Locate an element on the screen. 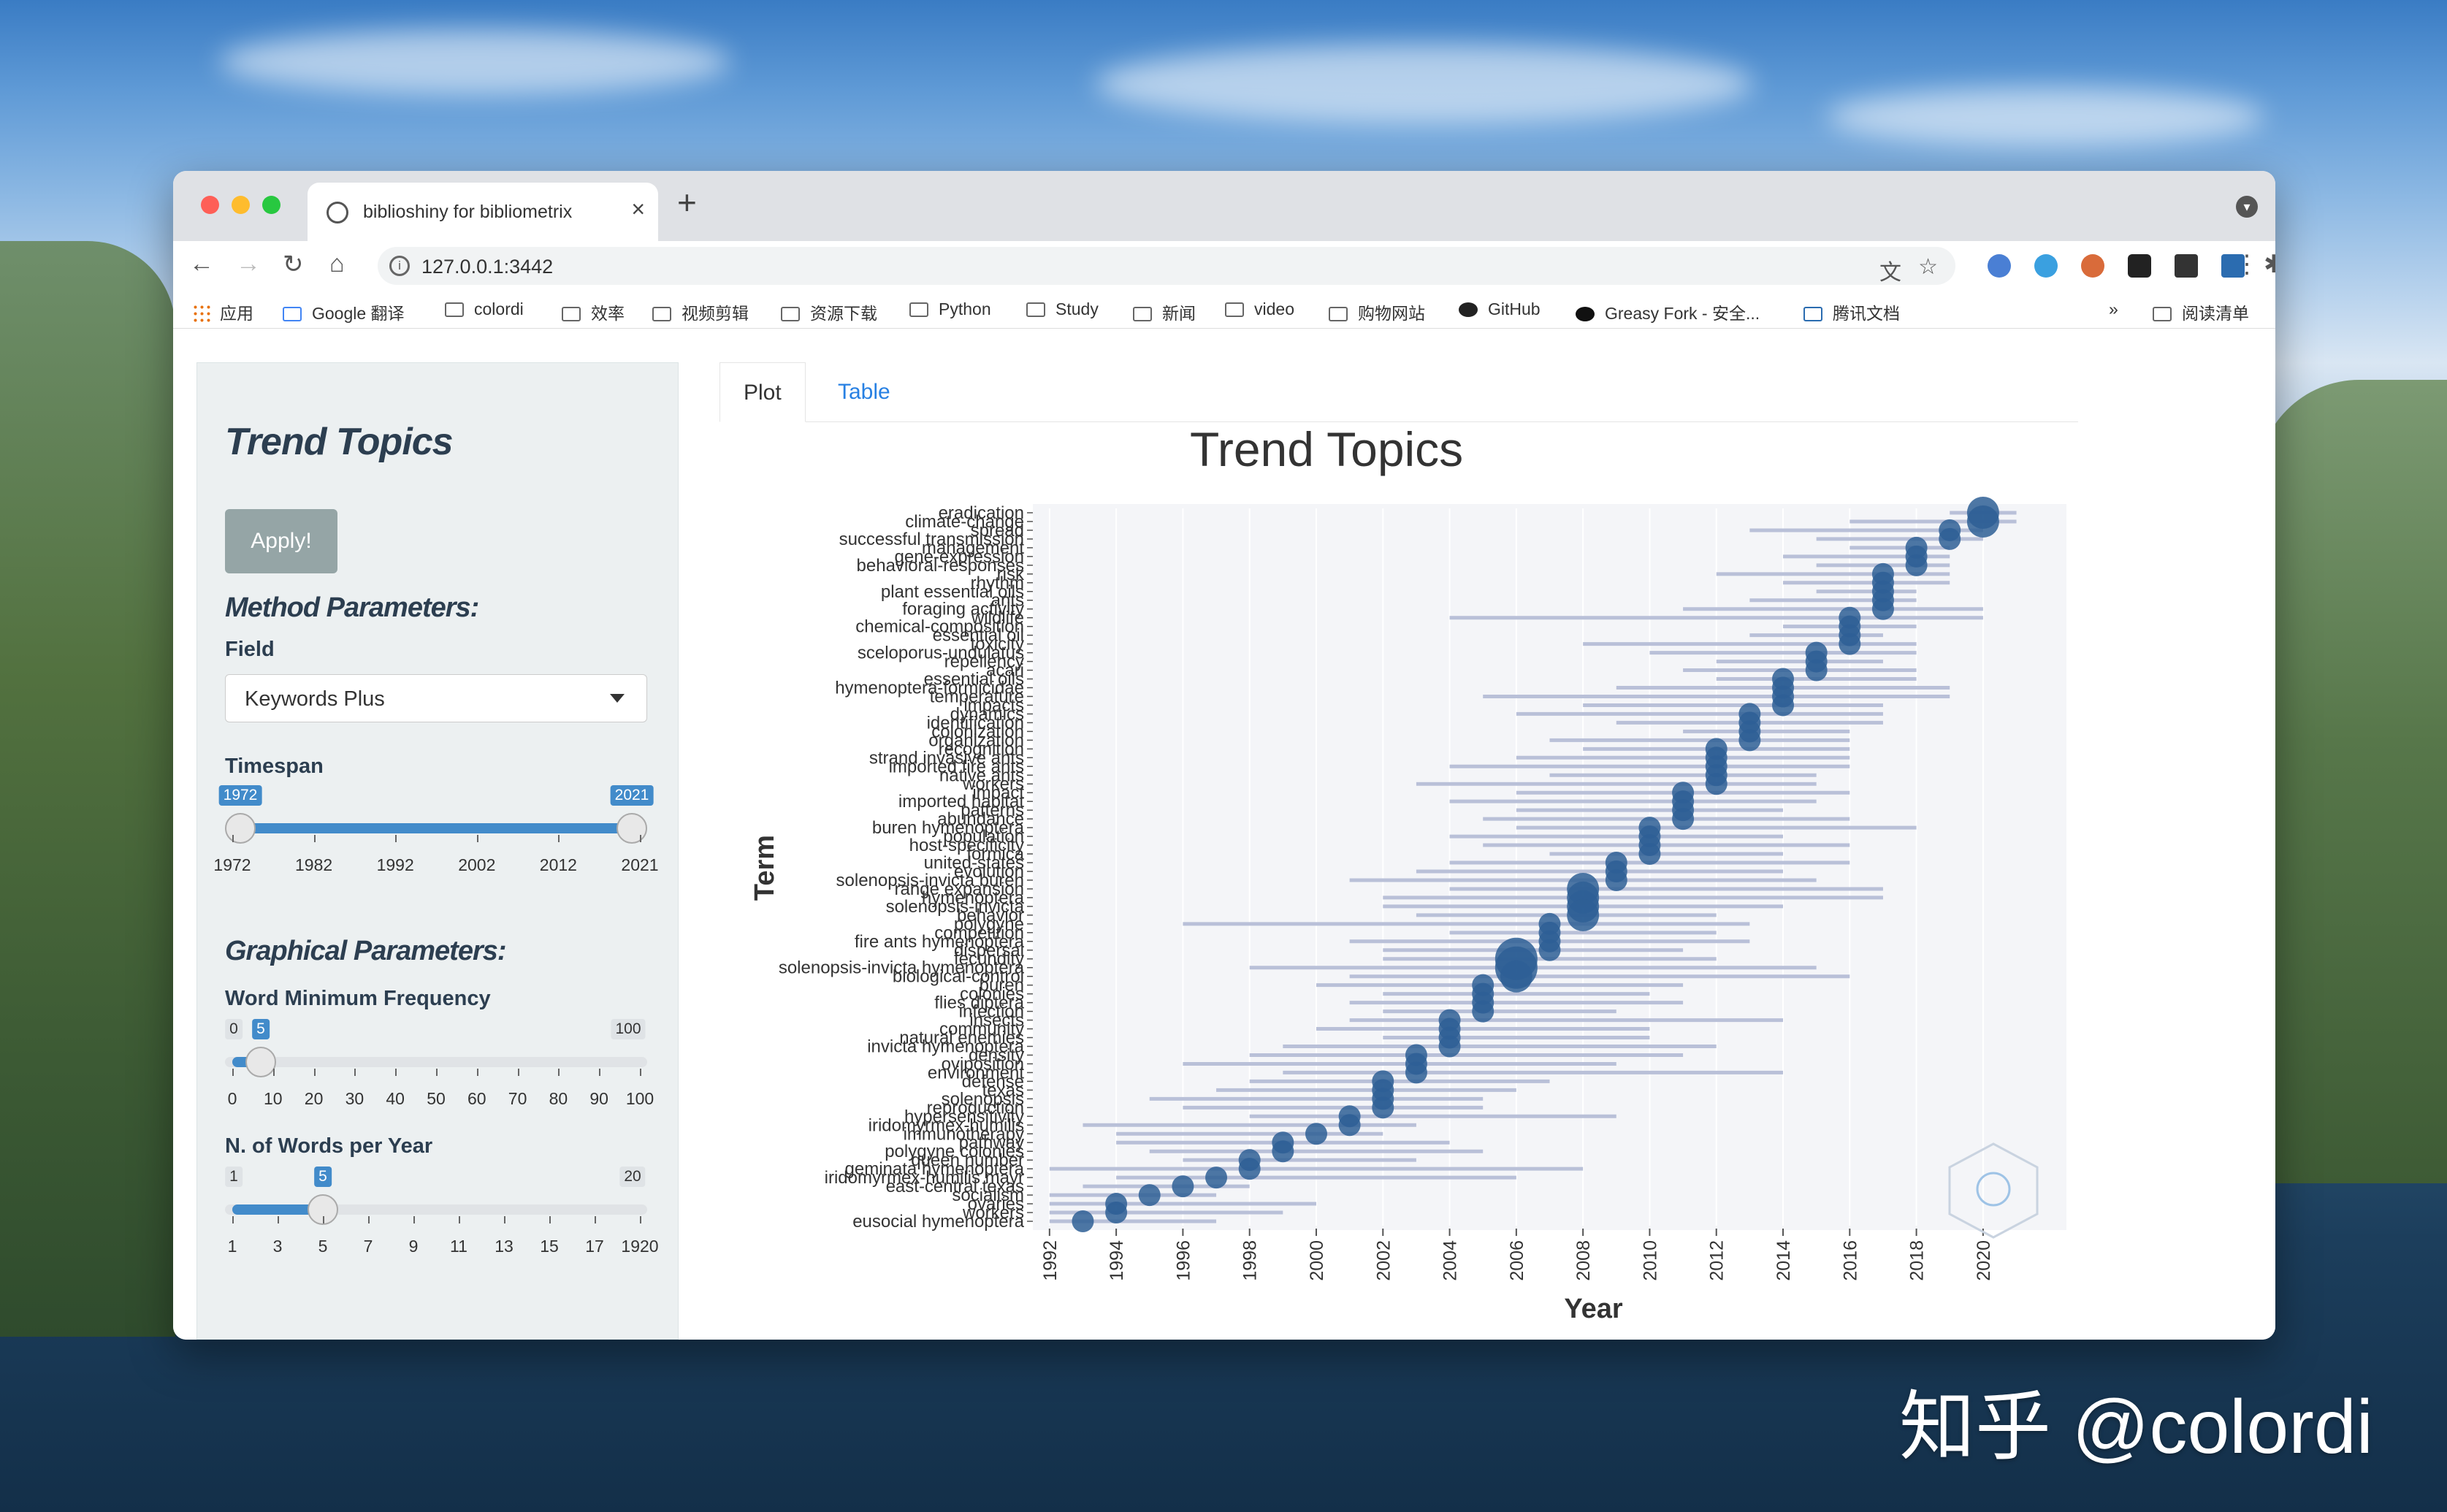 This screenshot has width=2447, height=1512. x-tick-label: 2000 is located at coordinates (1317, 1260).